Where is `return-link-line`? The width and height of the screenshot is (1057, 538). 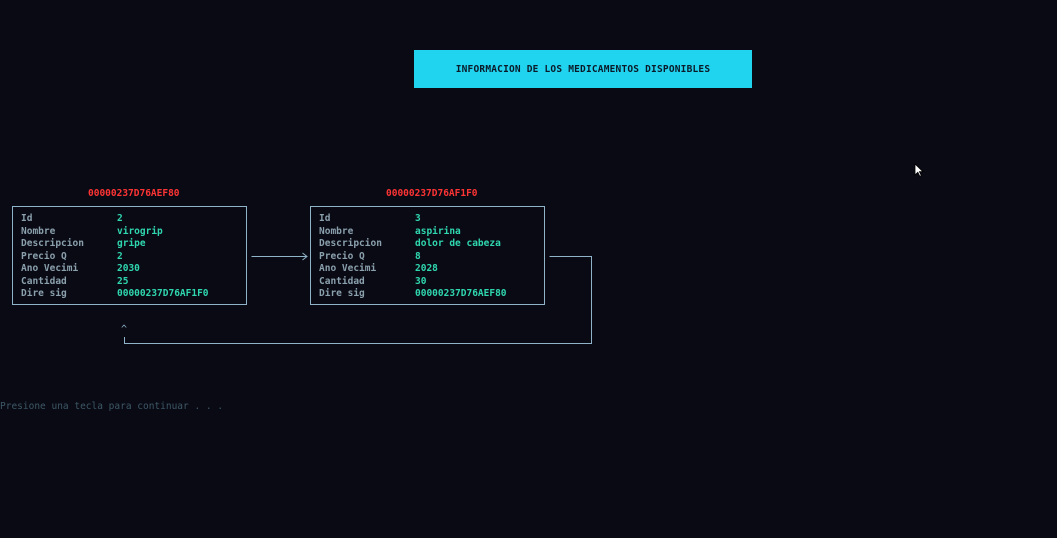 return-link-line is located at coordinates (358, 300).